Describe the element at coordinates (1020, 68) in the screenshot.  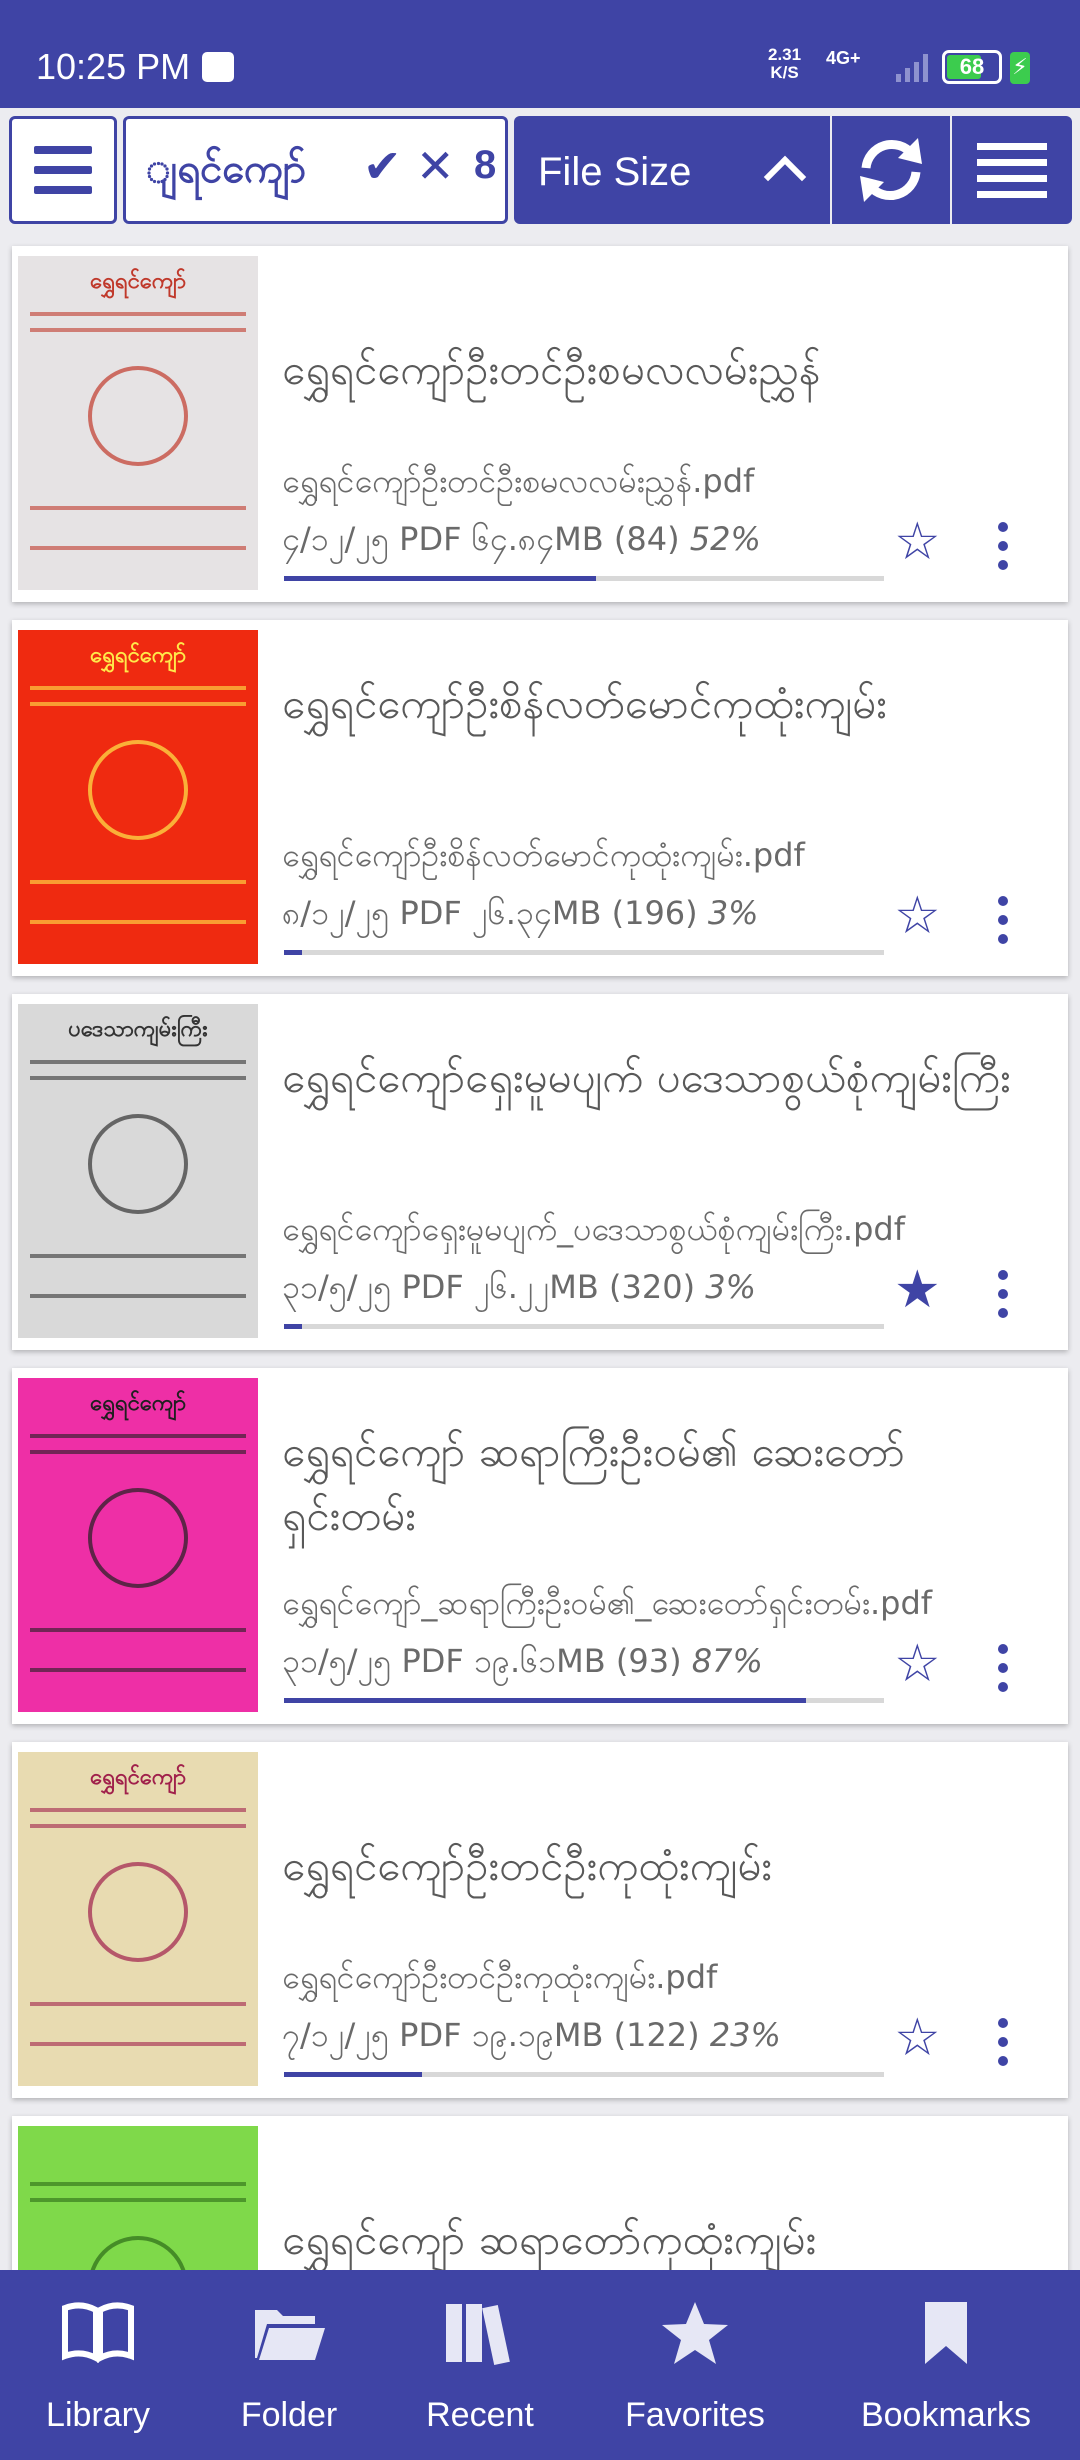
I see `charging-icon: ⚡` at that location.